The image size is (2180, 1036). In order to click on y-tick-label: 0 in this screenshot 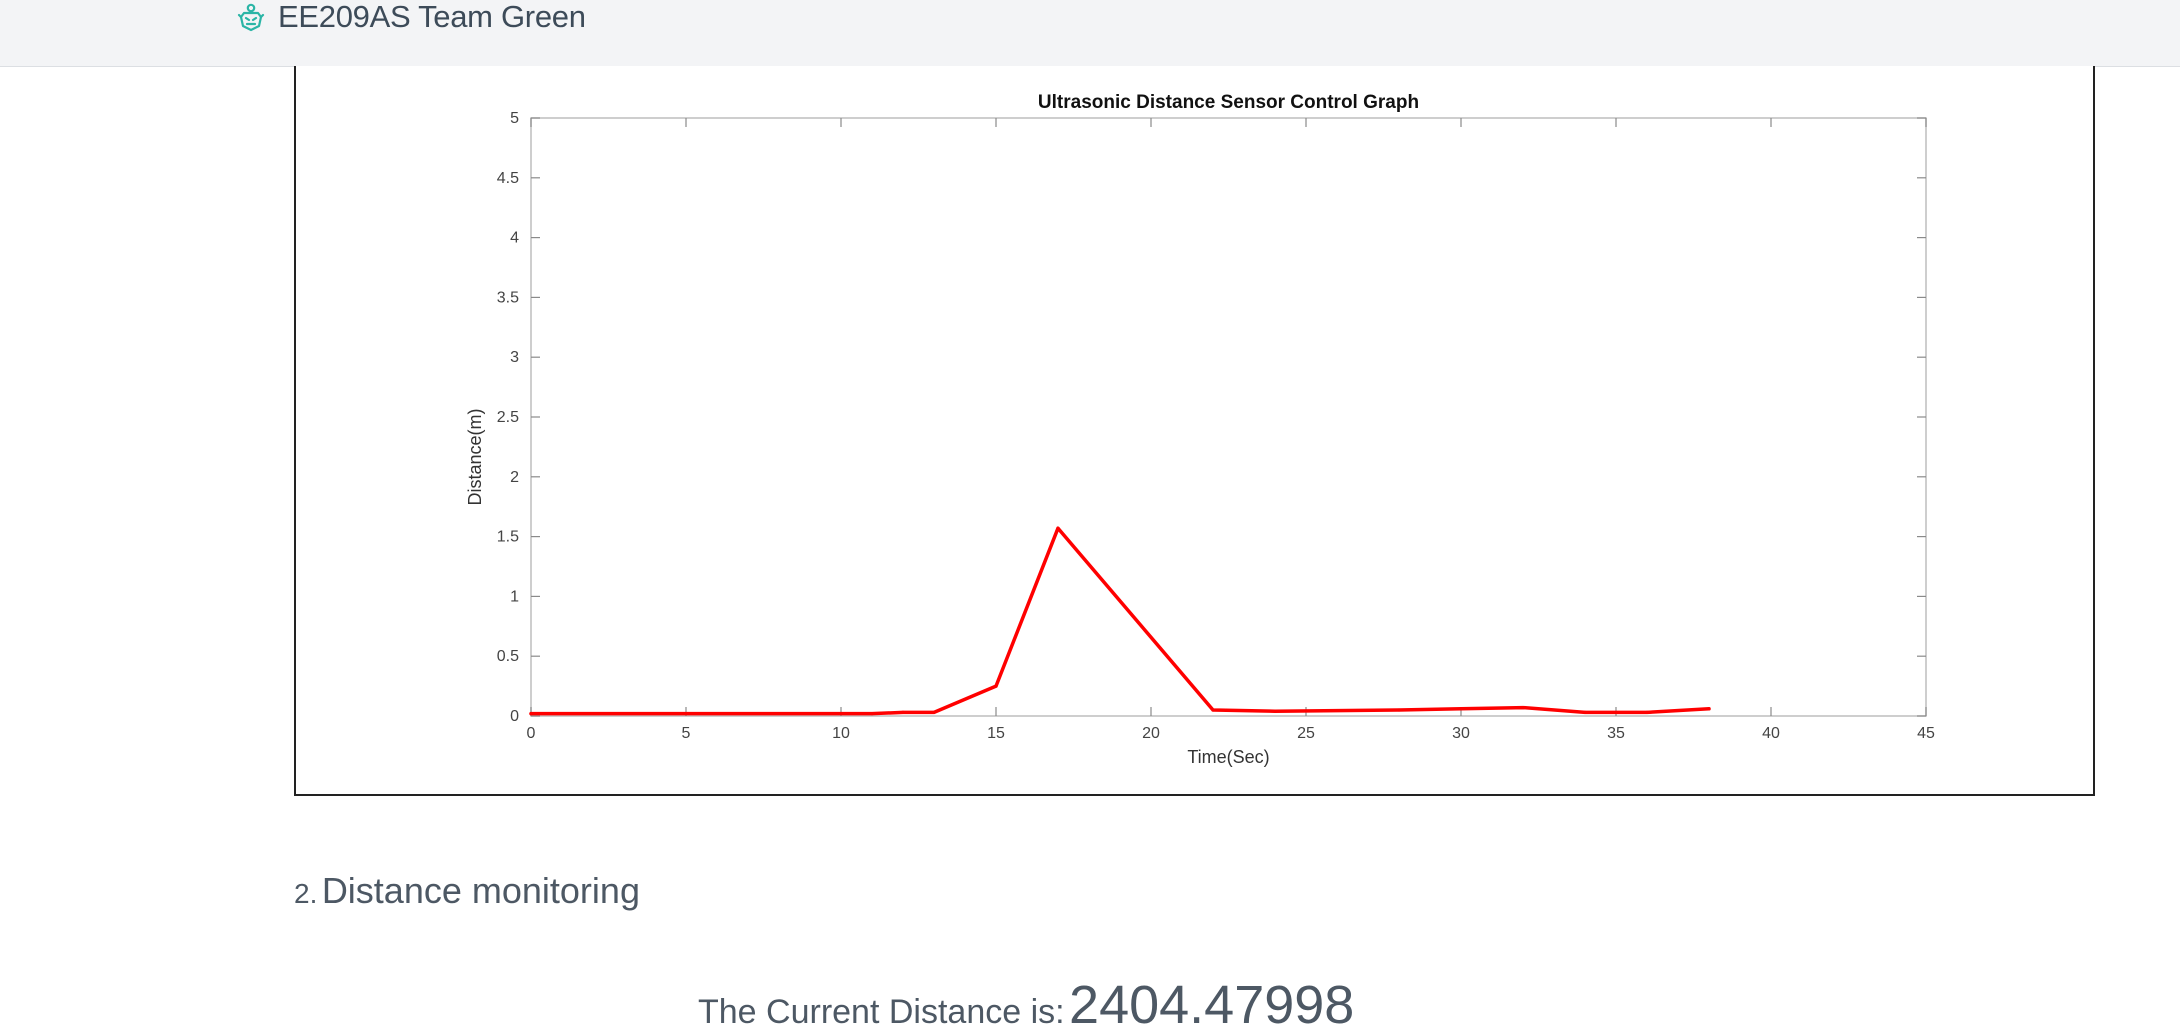, I will do `click(514, 716)`.